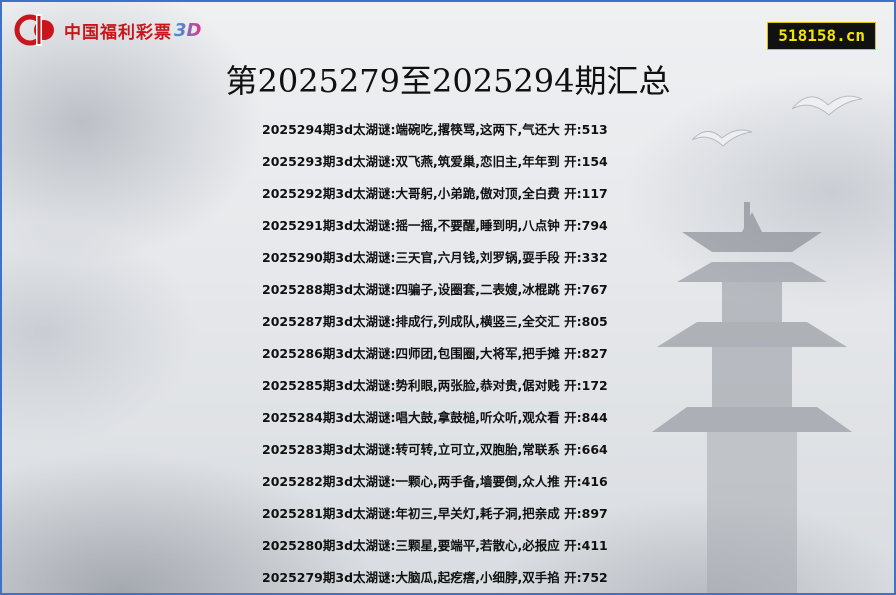  What do you see at coordinates (435, 417) in the screenshot?
I see `list-item: 2025284期3d太湖谜:唱大鼓,拿鼓槌,听众听,观众看 开:844` at bounding box center [435, 417].